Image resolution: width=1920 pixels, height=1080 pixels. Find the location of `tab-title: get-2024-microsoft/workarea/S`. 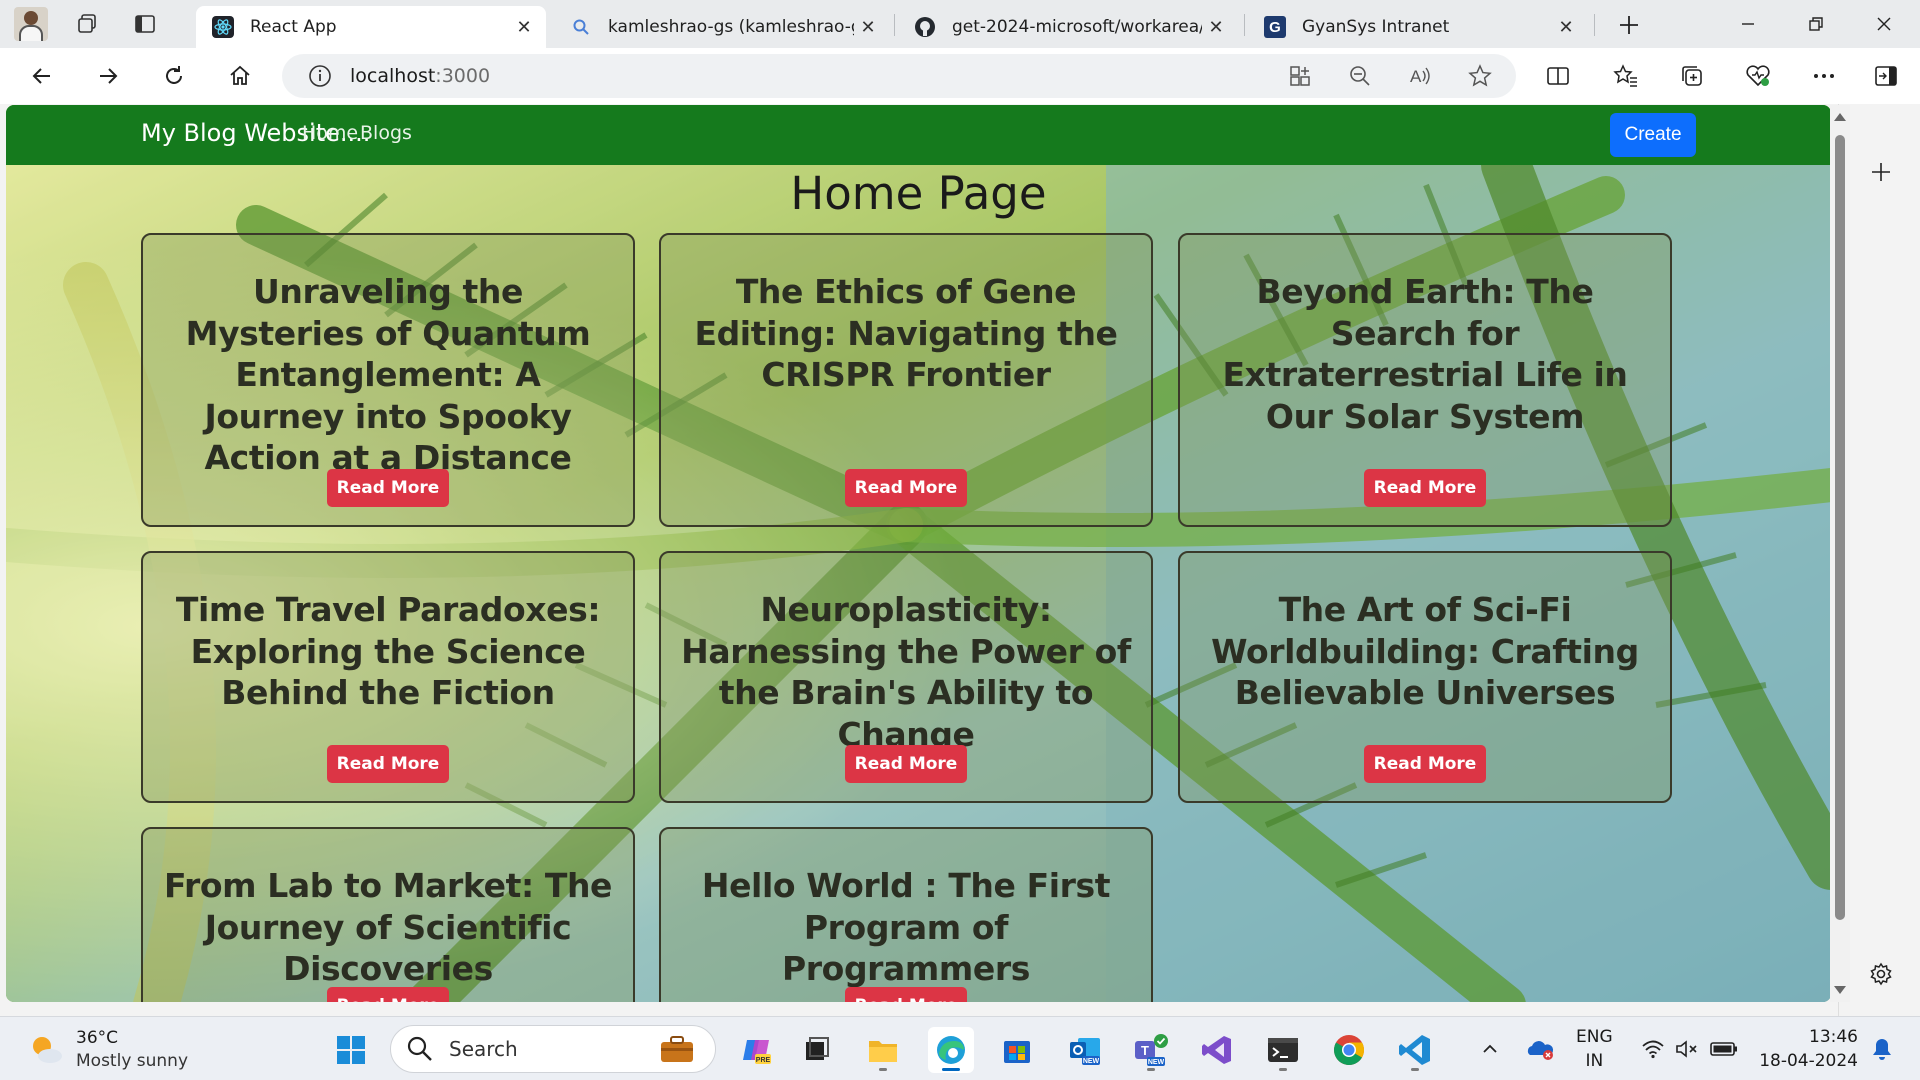

tab-title: get-2024-microsoft/workarea/S is located at coordinates (1077, 27).